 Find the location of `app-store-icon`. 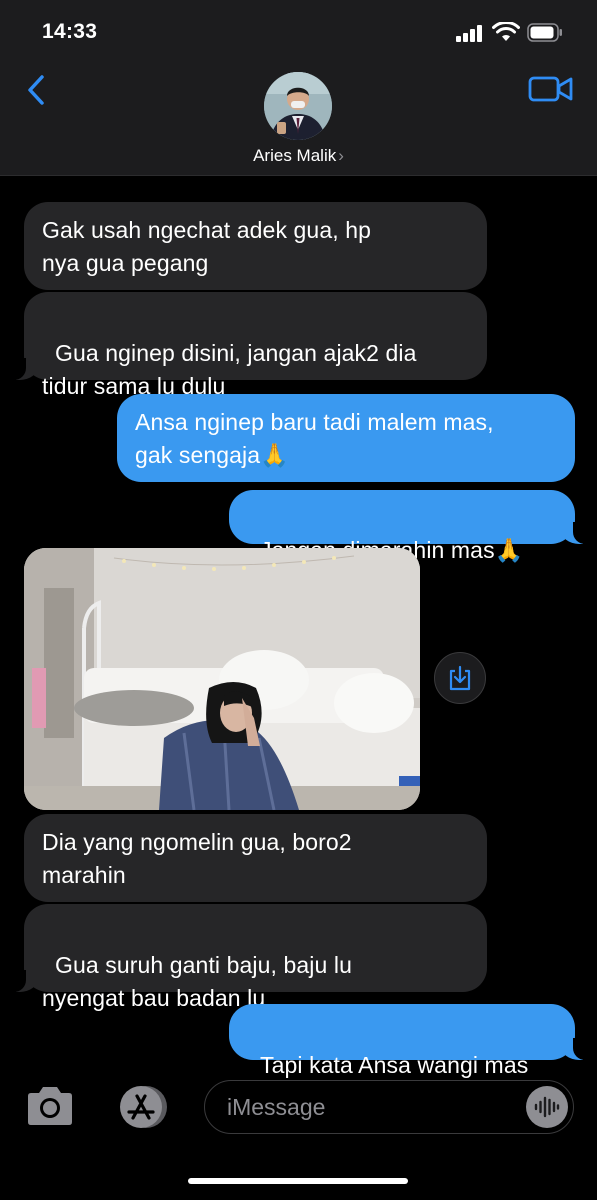

app-store-icon is located at coordinates (142, 1107).